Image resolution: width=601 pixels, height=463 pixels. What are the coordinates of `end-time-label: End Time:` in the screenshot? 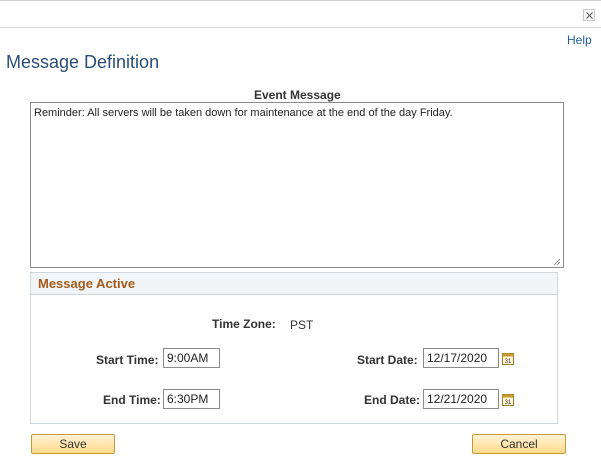 It's located at (132, 400).